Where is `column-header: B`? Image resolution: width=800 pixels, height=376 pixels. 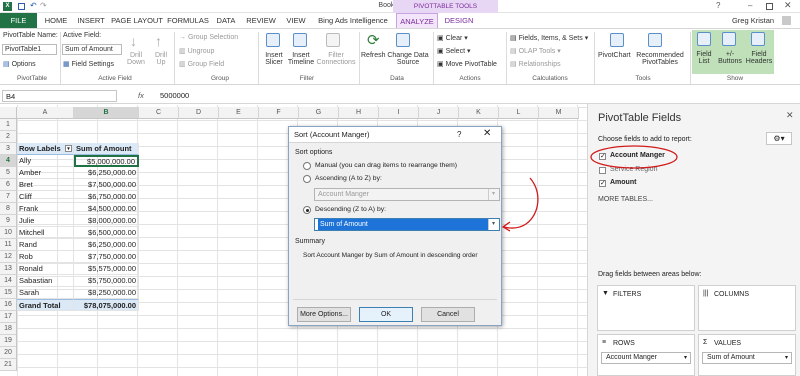
column-header: B is located at coordinates (106, 113).